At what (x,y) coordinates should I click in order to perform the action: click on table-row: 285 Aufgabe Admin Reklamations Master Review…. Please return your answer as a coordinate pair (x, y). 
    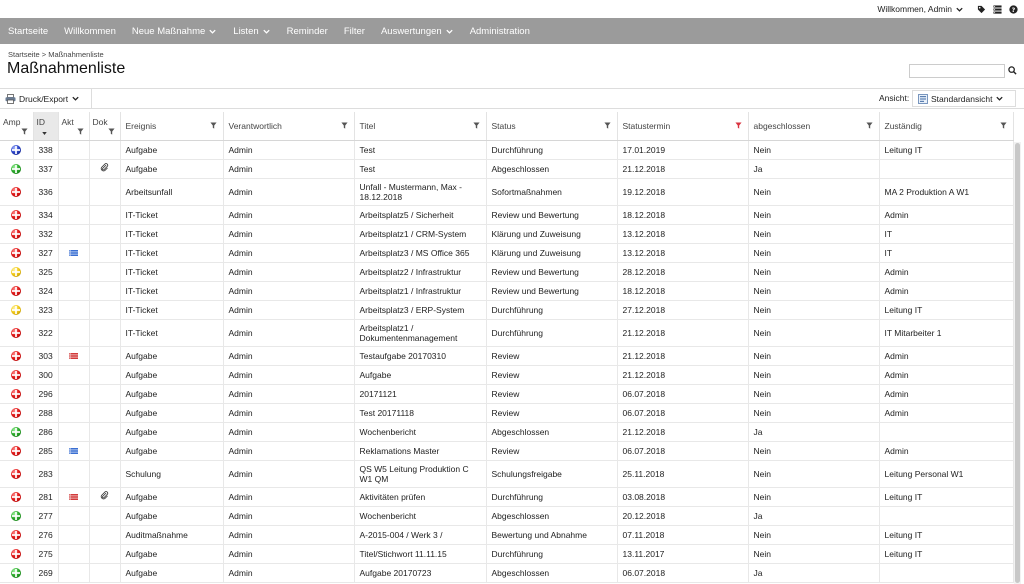
    Looking at the image, I should click on (507, 451).